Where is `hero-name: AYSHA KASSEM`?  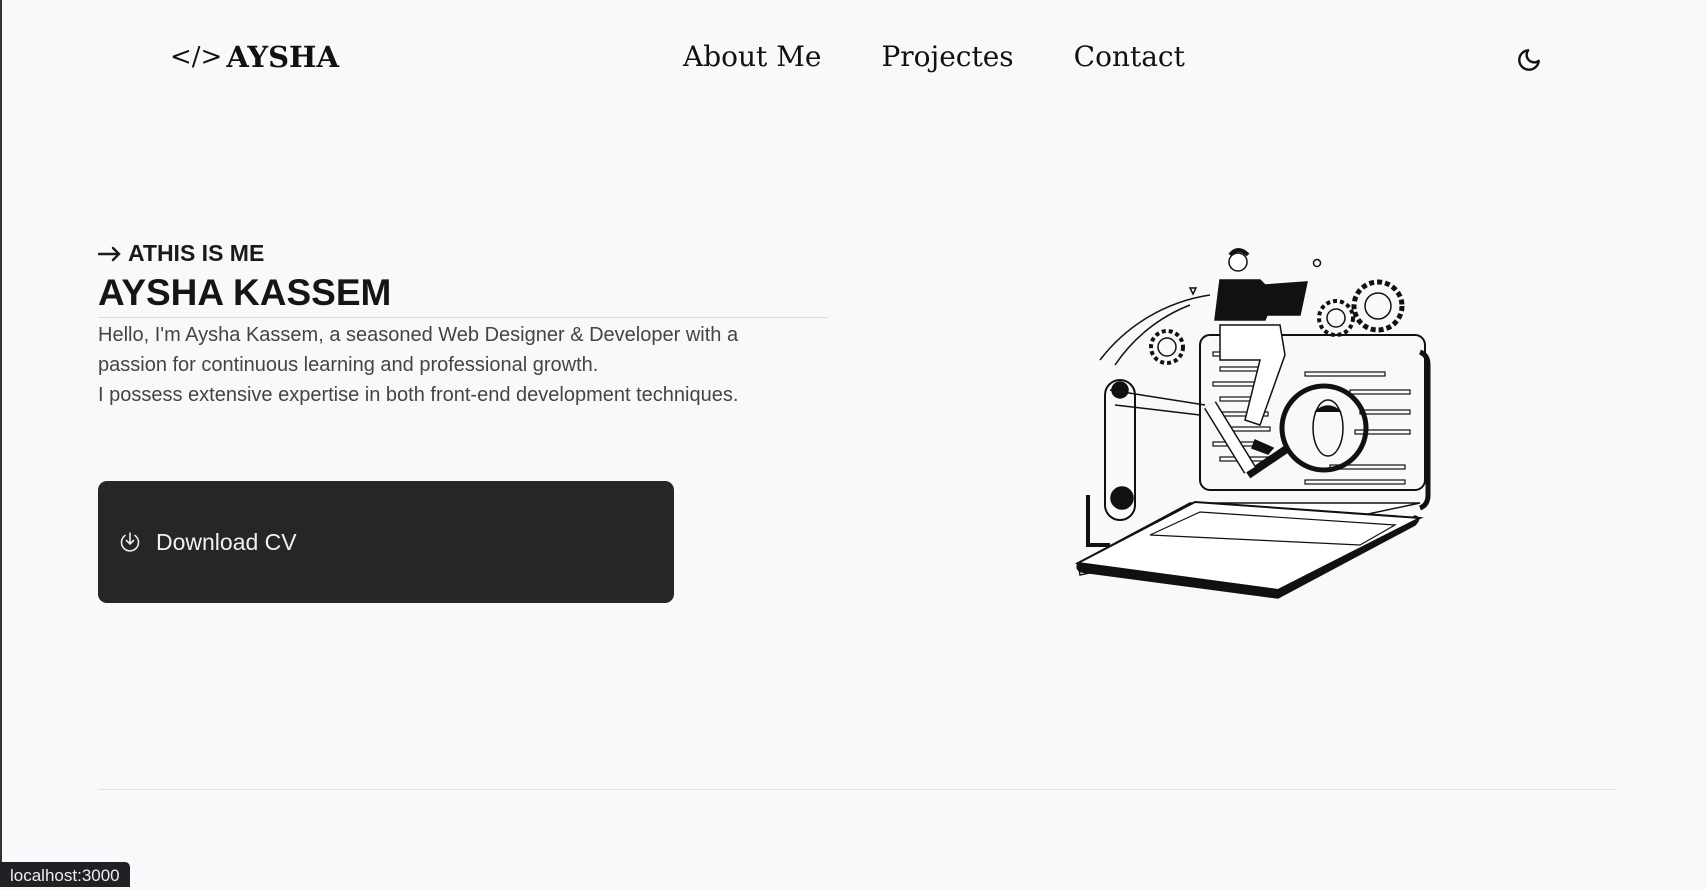 hero-name: AYSHA KASSEM is located at coordinates (245, 292).